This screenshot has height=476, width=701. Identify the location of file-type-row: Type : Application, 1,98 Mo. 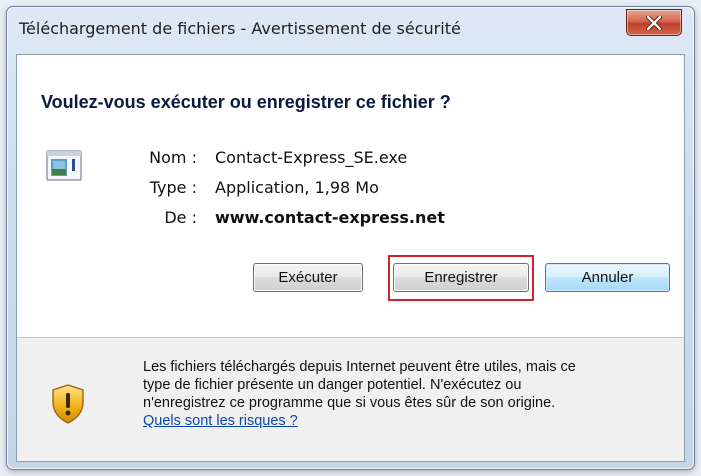
(237, 189).